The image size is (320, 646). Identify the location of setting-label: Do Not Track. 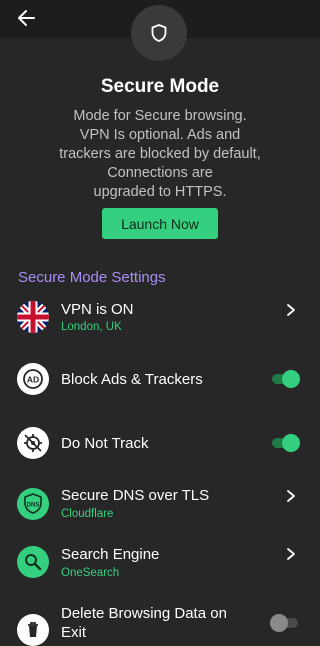
(105, 443).